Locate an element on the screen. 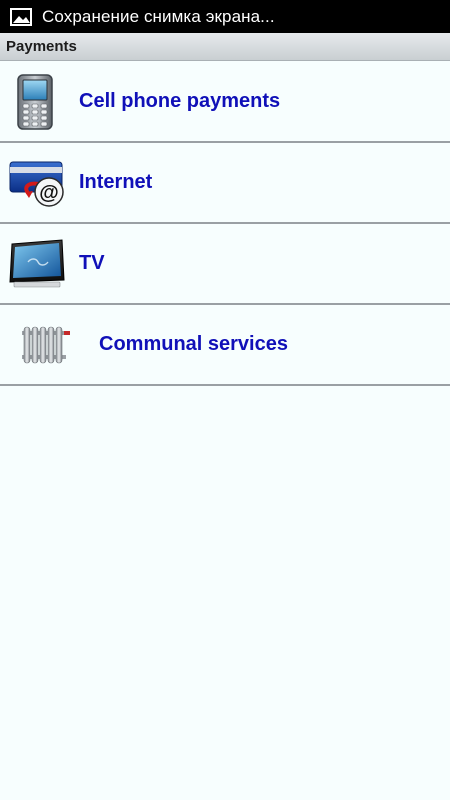 This screenshot has height=800, width=450. section-header: Payments is located at coordinates (225, 47).